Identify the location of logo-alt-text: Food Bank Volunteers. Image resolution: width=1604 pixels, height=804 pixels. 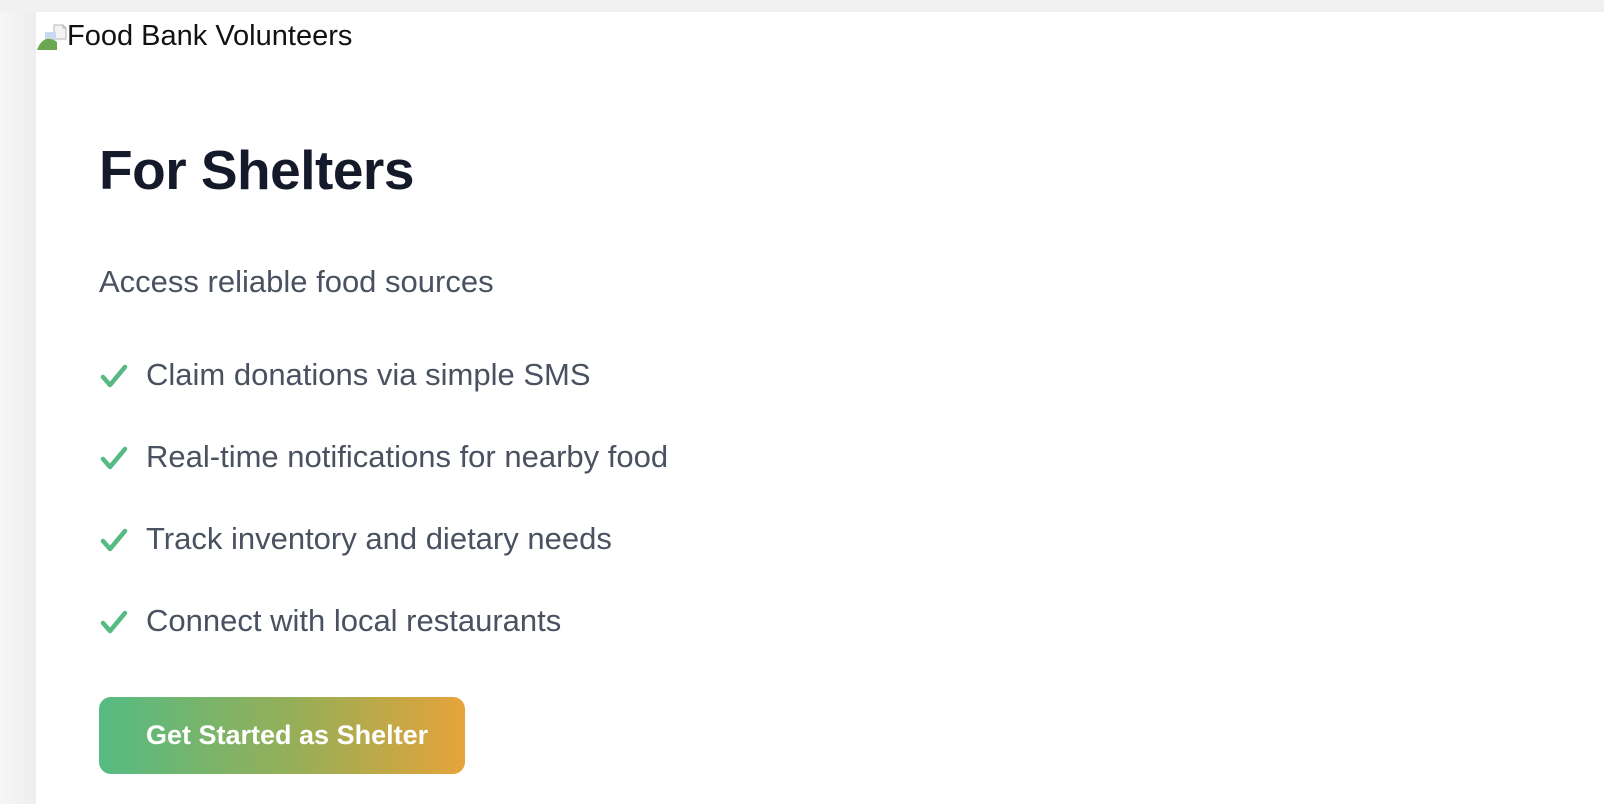
(210, 36).